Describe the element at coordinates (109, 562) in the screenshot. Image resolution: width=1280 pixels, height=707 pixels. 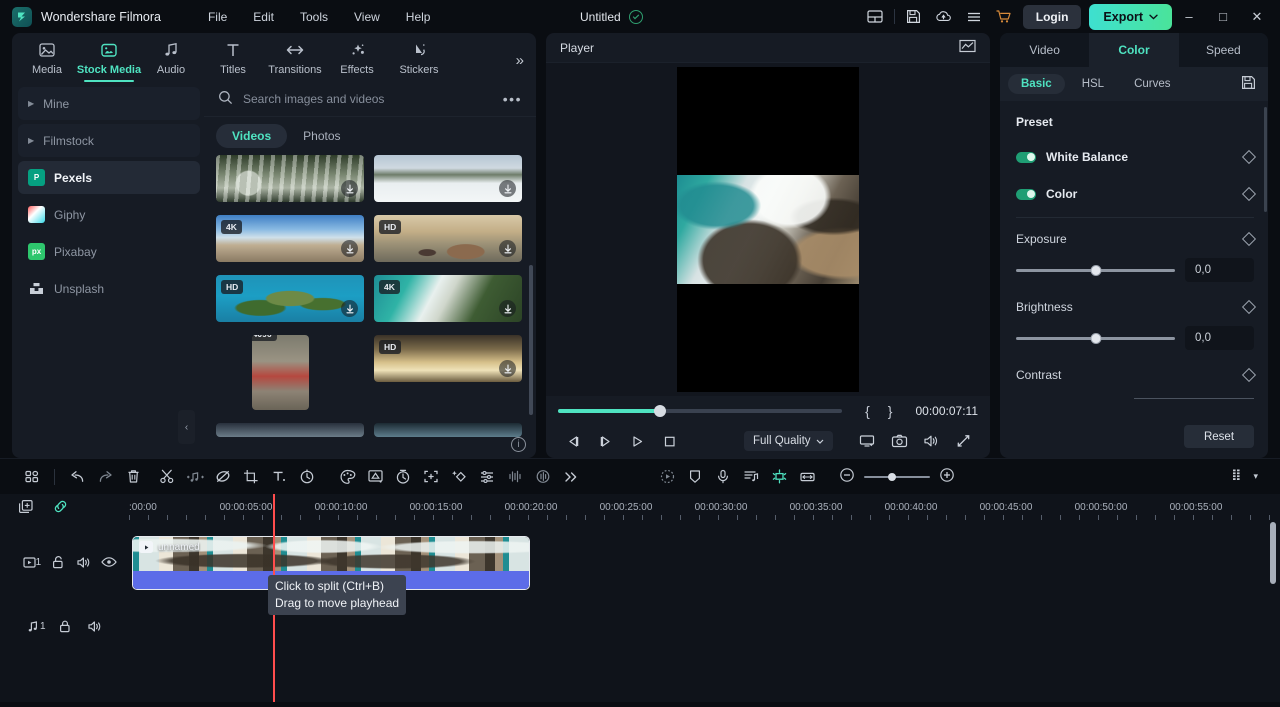
I see `eye-icon` at that location.